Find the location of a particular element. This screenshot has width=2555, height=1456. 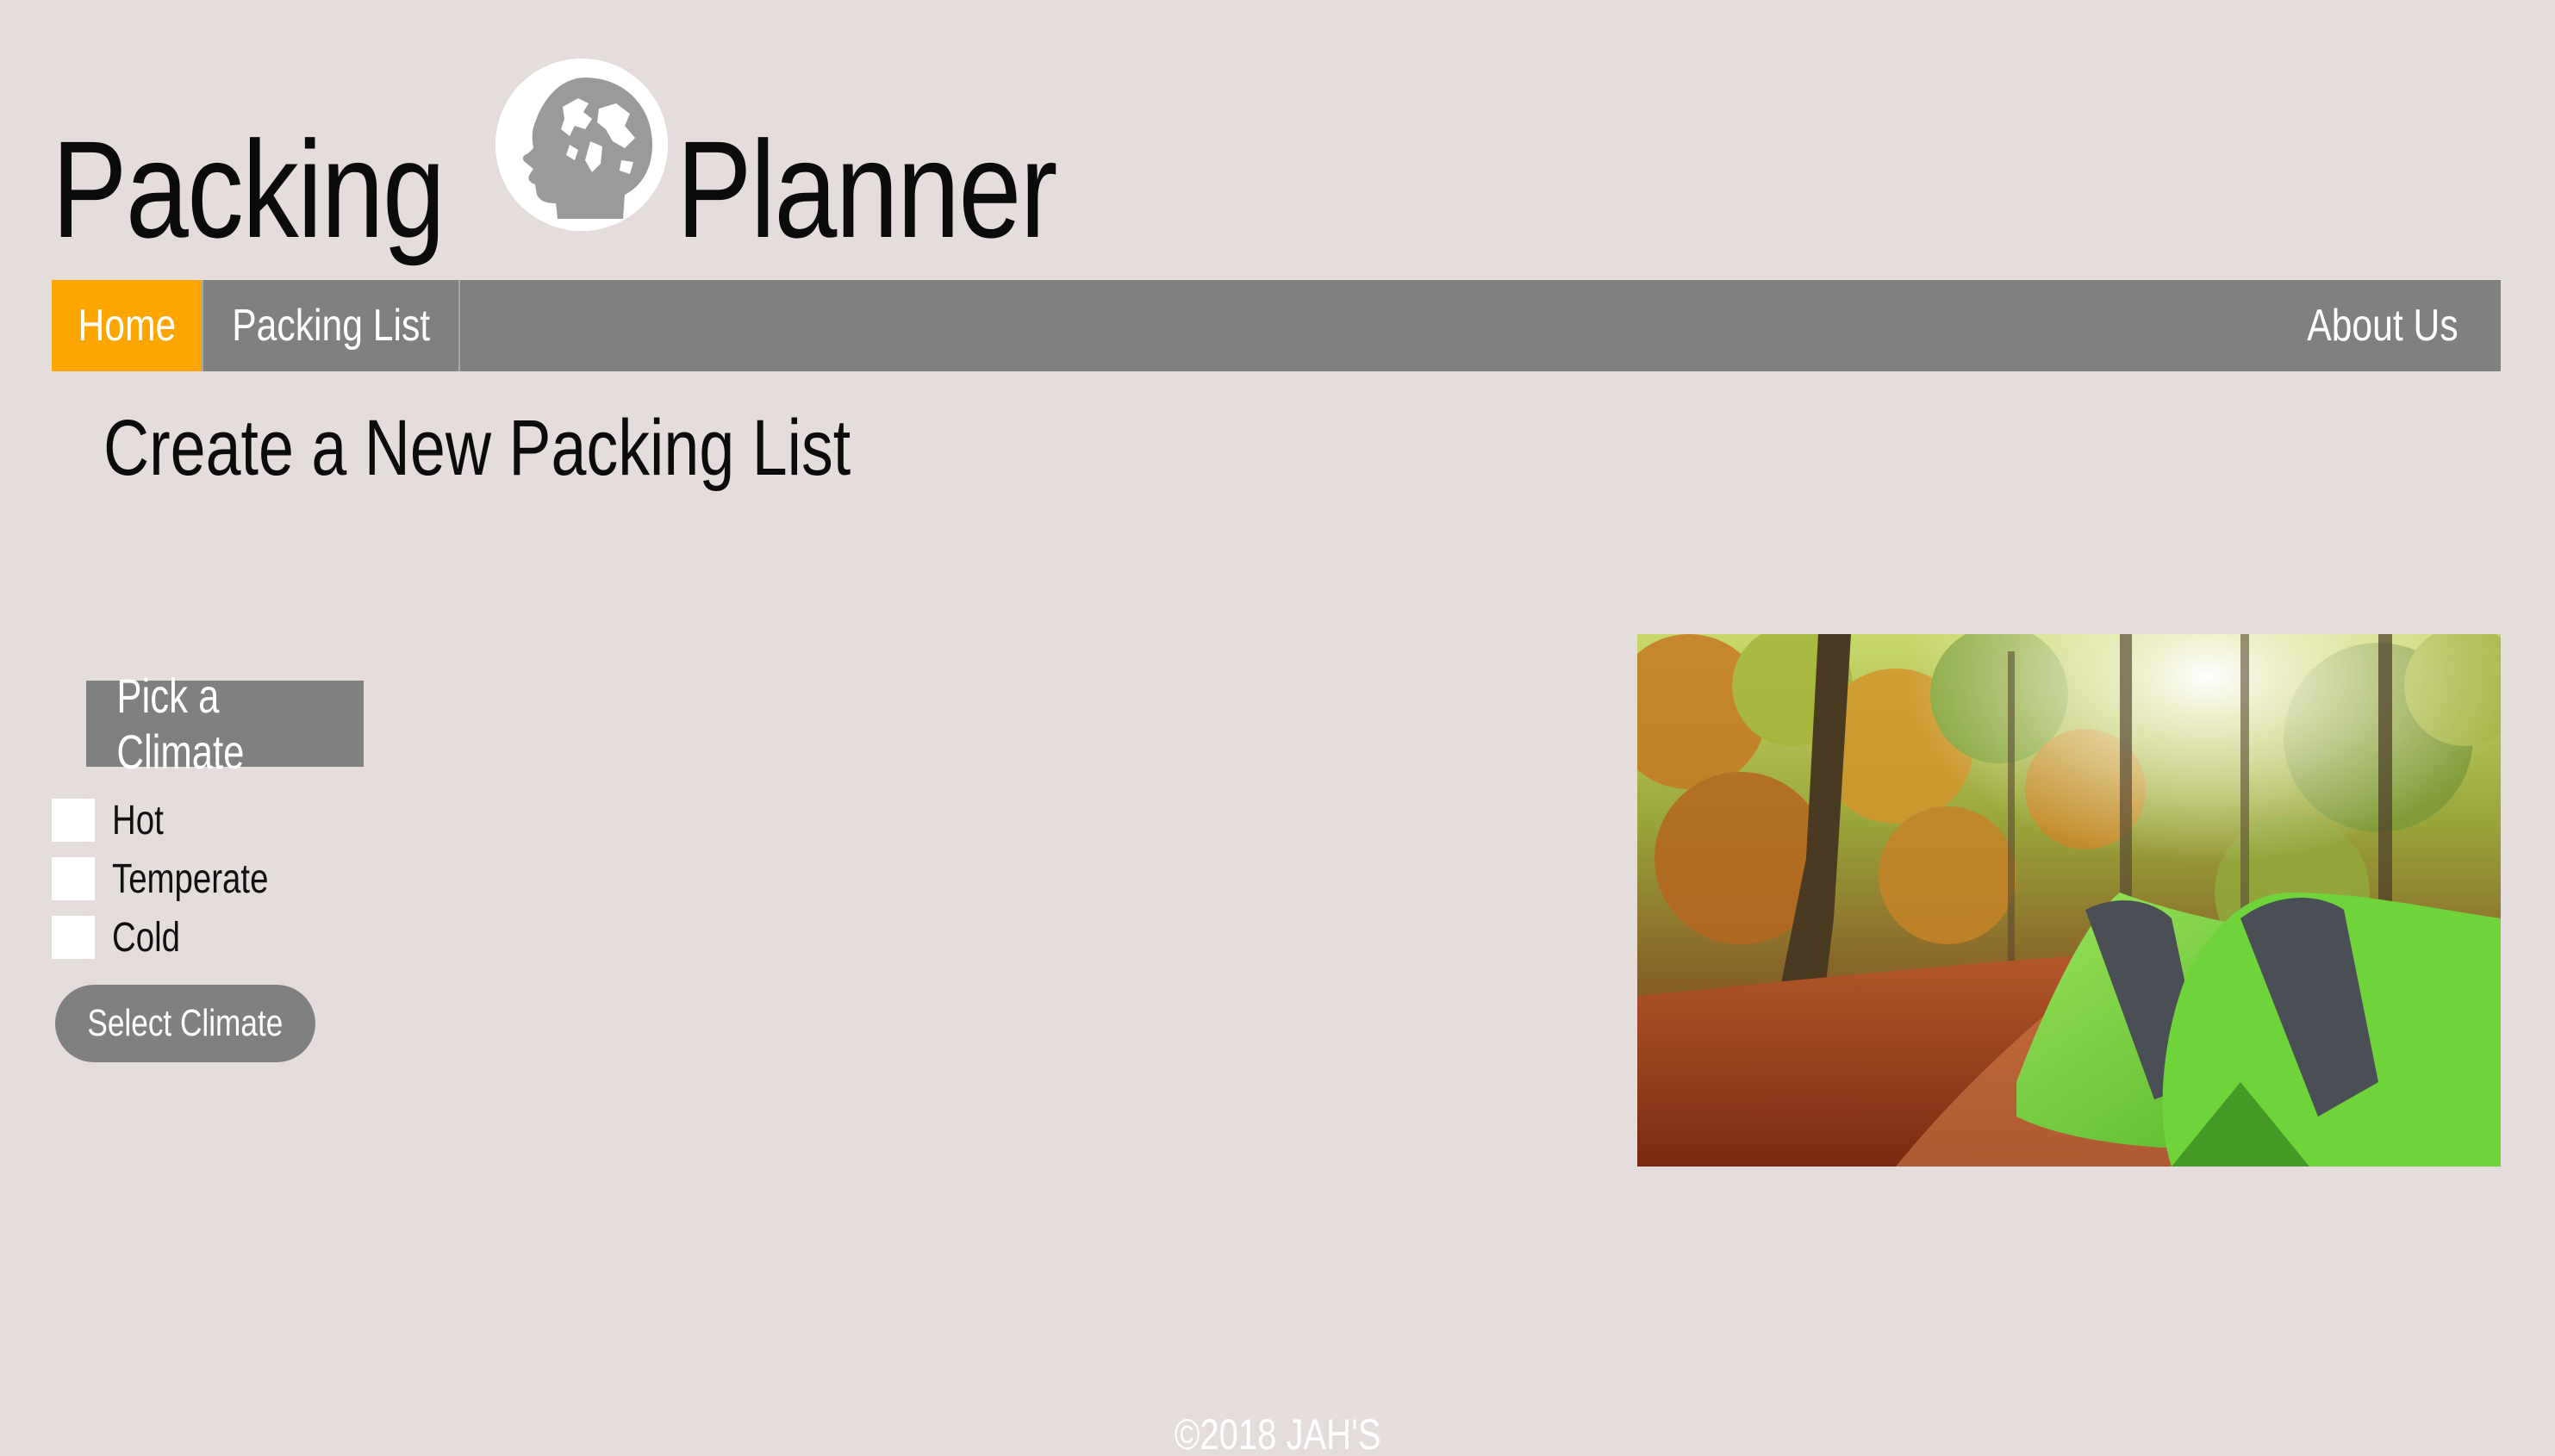

nav-packing-list-label: Packing List is located at coordinates (331, 326).